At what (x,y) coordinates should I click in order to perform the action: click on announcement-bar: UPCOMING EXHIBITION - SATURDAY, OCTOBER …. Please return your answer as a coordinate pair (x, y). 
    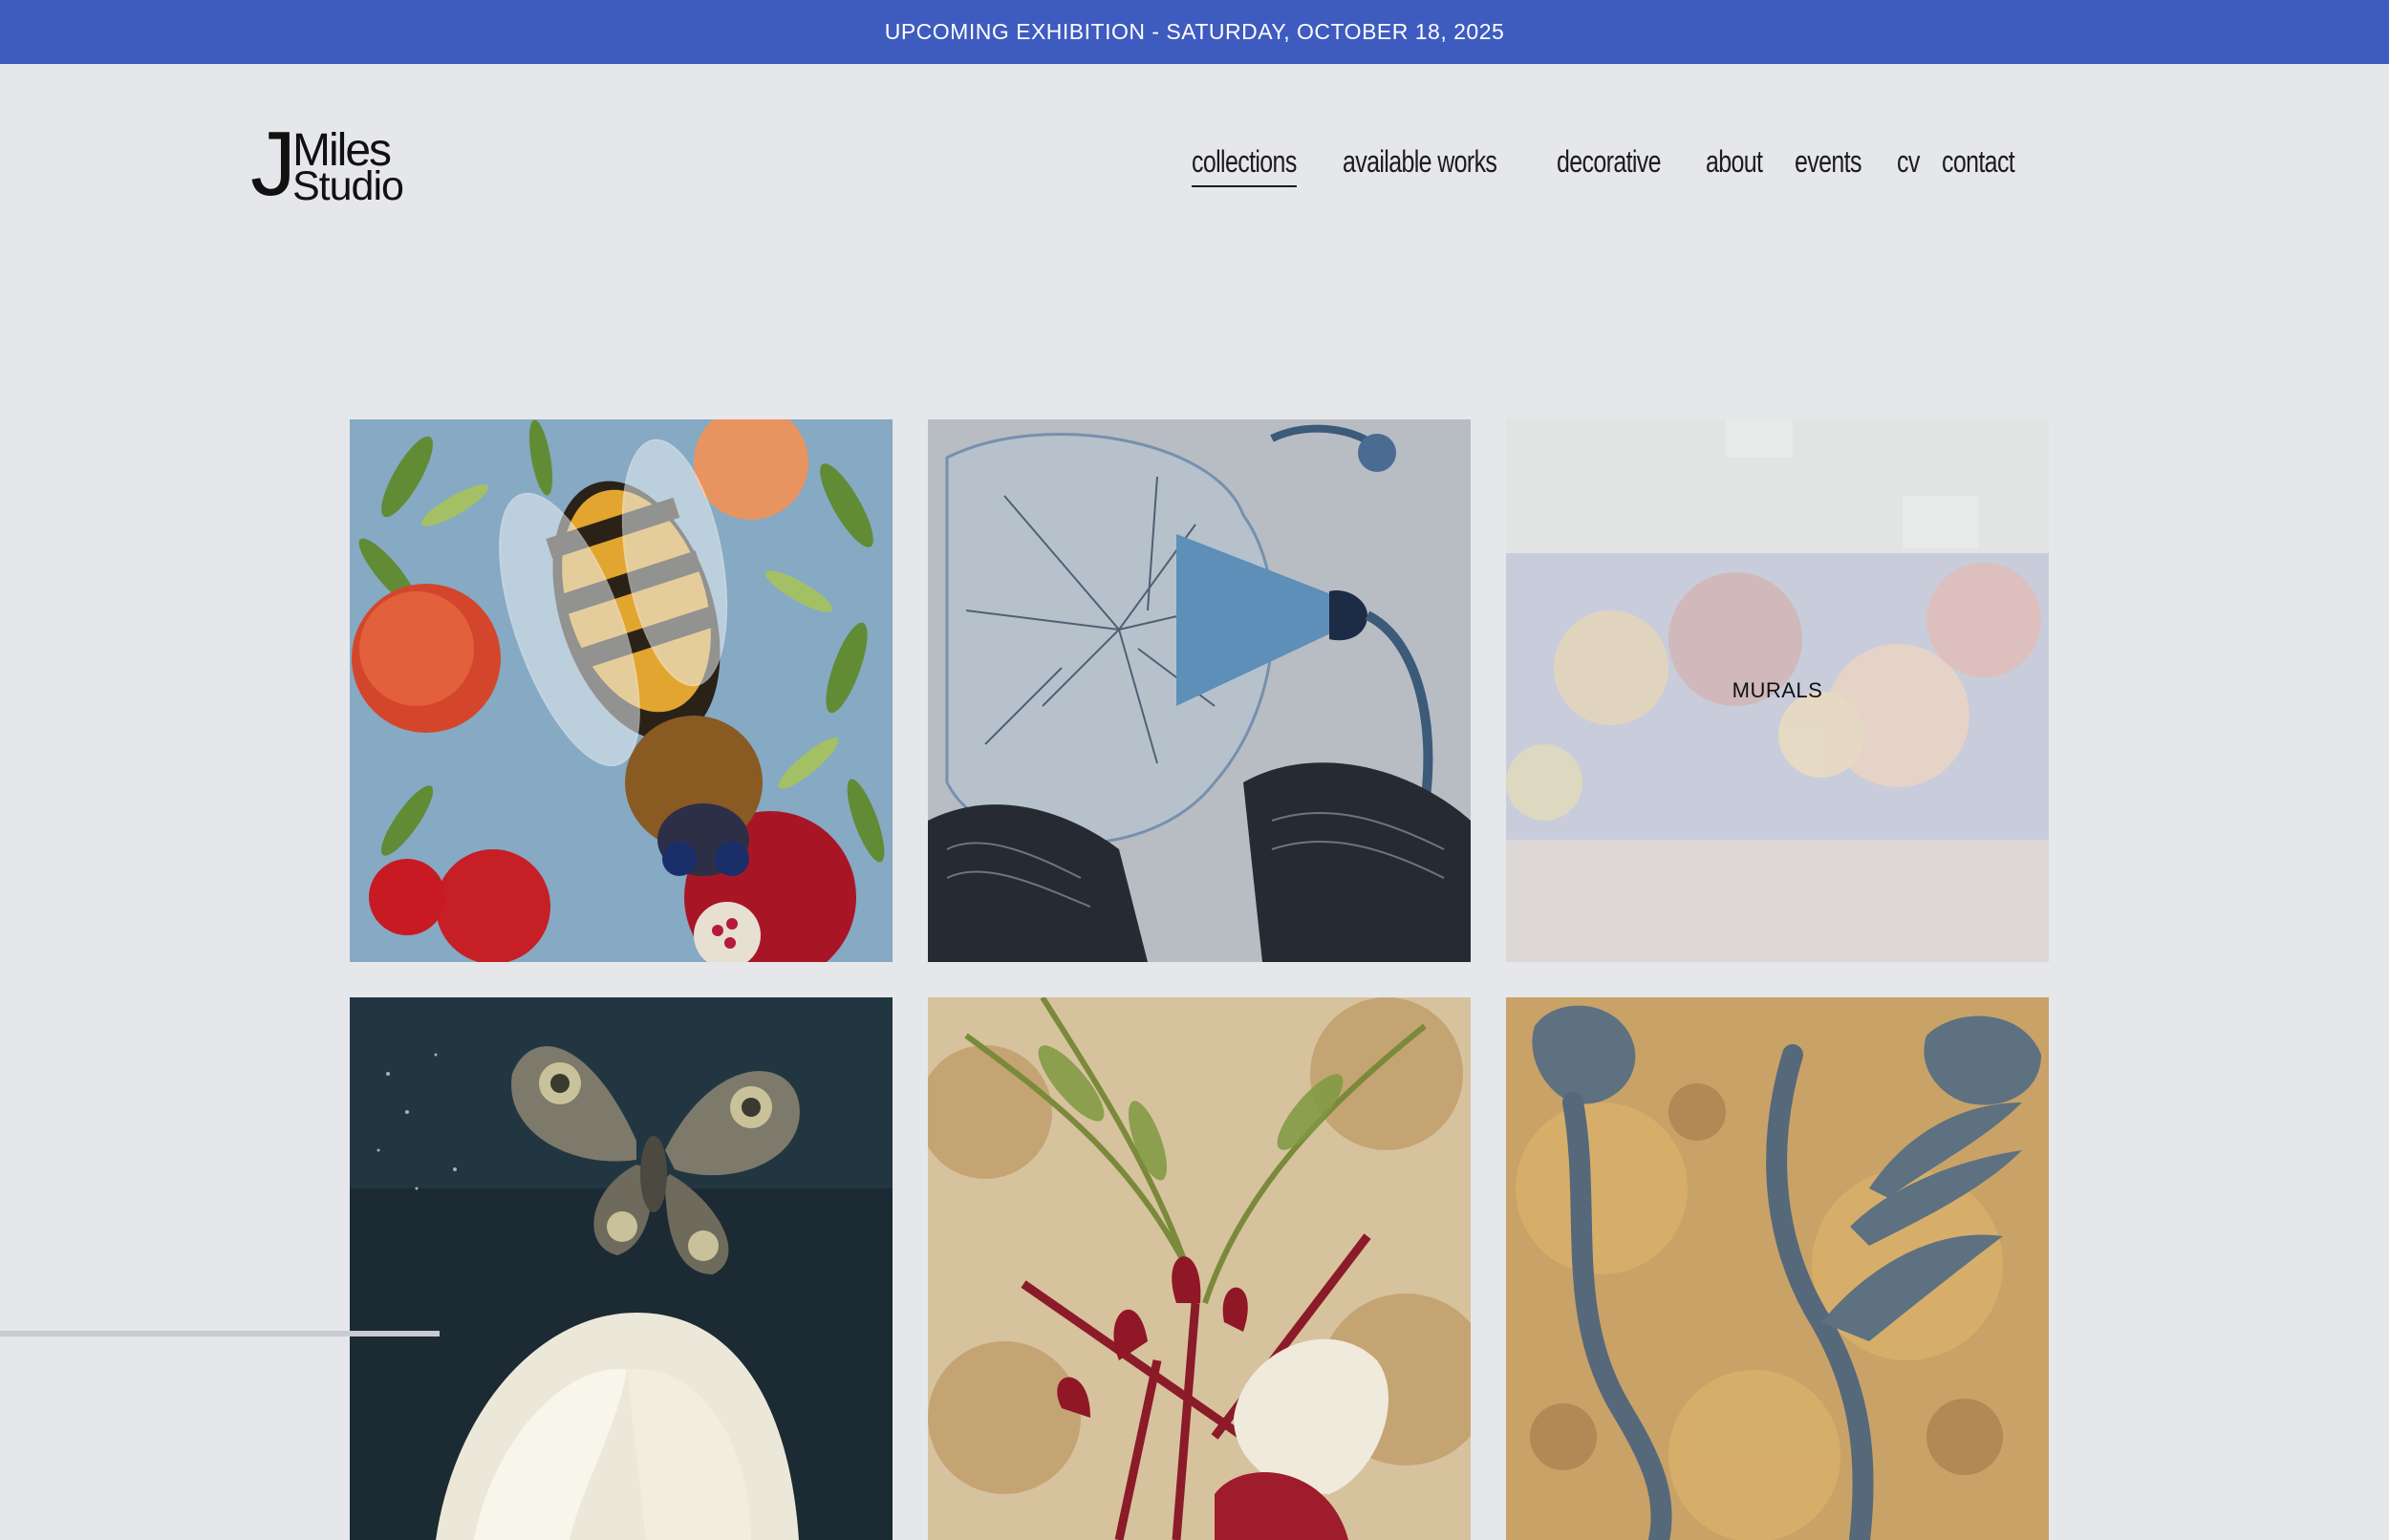
    Looking at the image, I should click on (1194, 32).